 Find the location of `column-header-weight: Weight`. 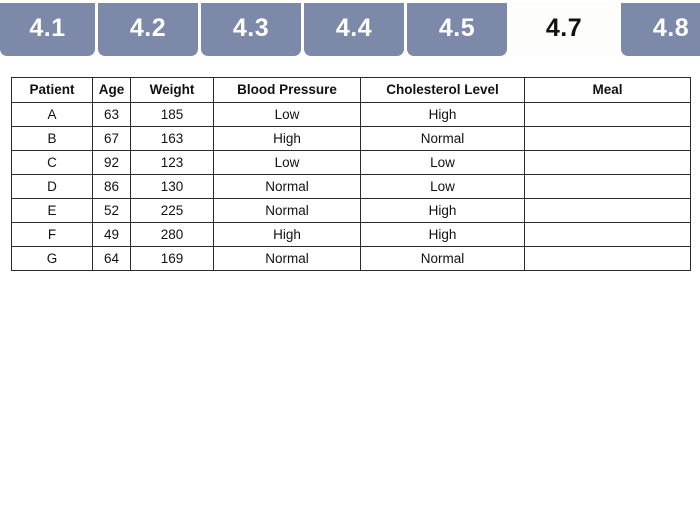

column-header-weight: Weight is located at coordinates (172, 90).